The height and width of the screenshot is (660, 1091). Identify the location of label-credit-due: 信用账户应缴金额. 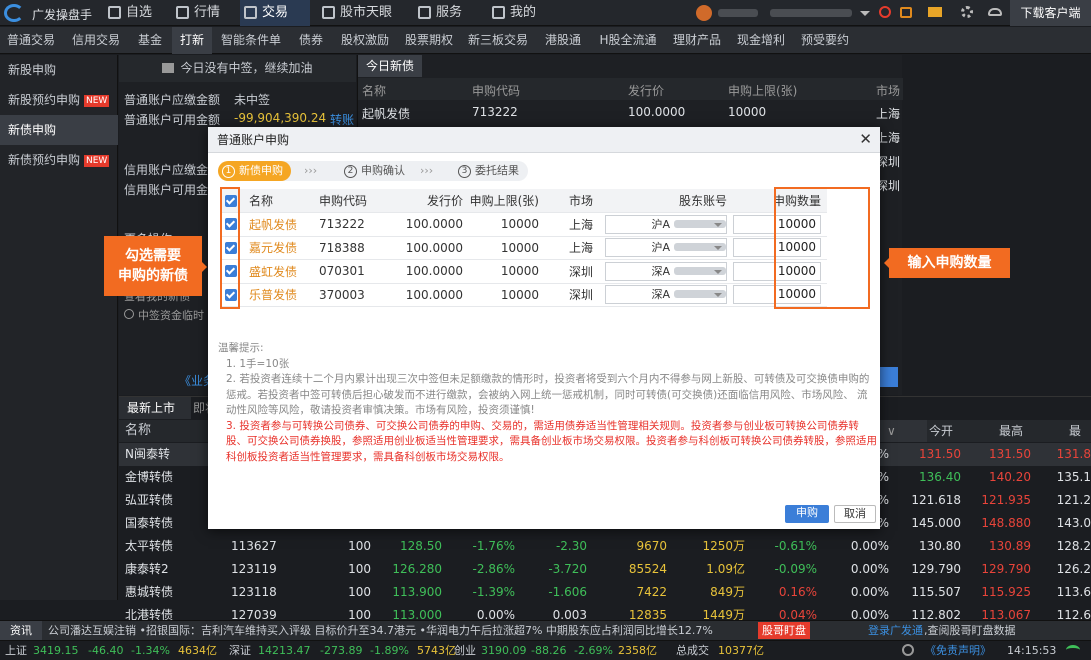
(172, 170).